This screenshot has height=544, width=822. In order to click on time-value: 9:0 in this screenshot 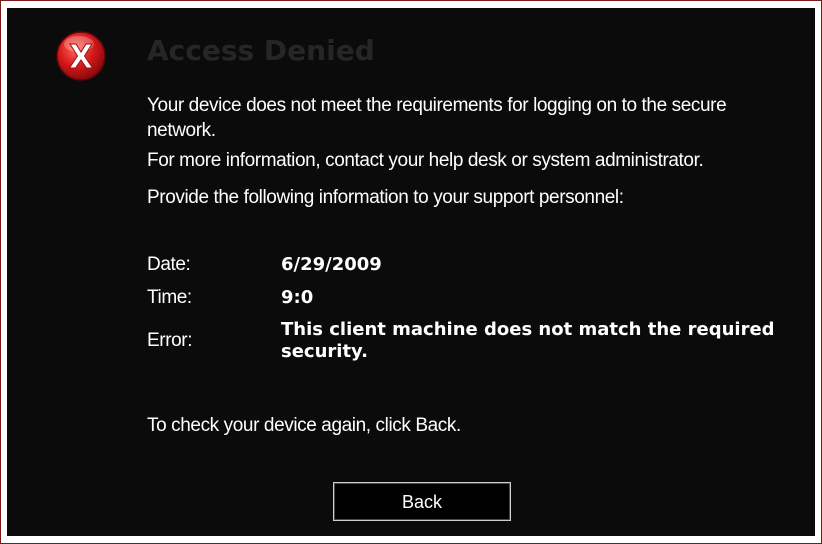, I will do `click(297, 297)`.